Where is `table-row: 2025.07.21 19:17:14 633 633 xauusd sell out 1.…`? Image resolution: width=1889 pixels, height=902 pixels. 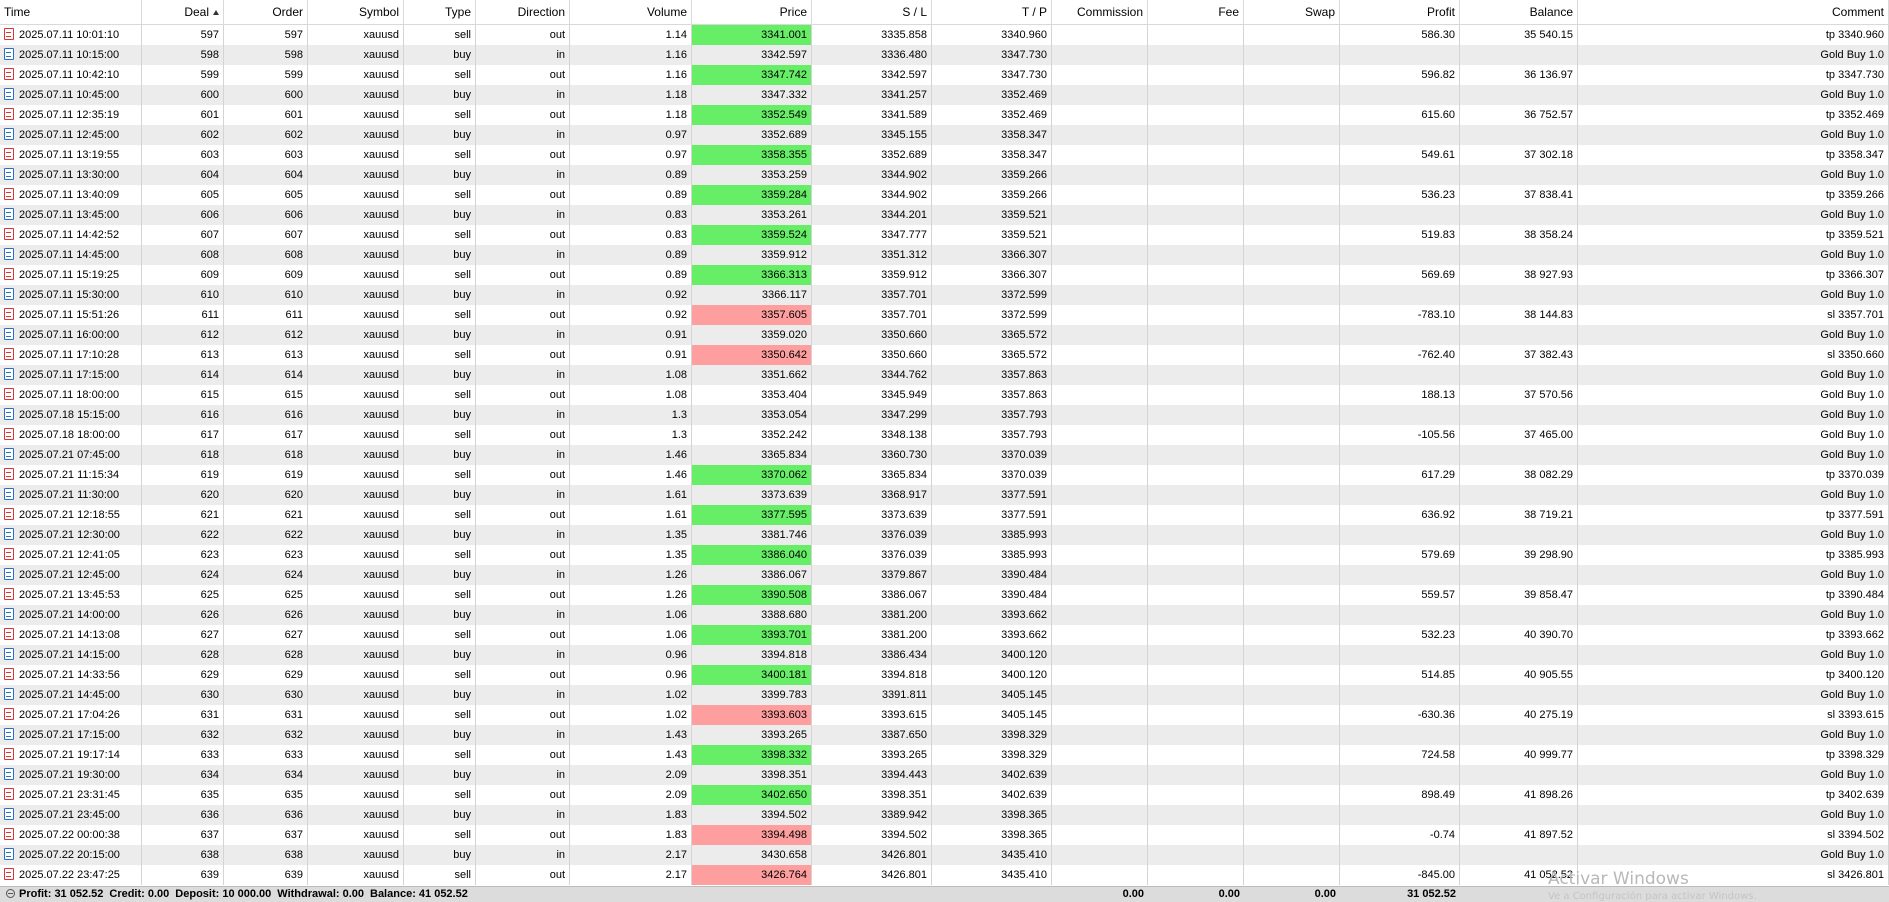 table-row: 2025.07.21 19:17:14 633 633 xauusd sell out 1.… is located at coordinates (944, 755).